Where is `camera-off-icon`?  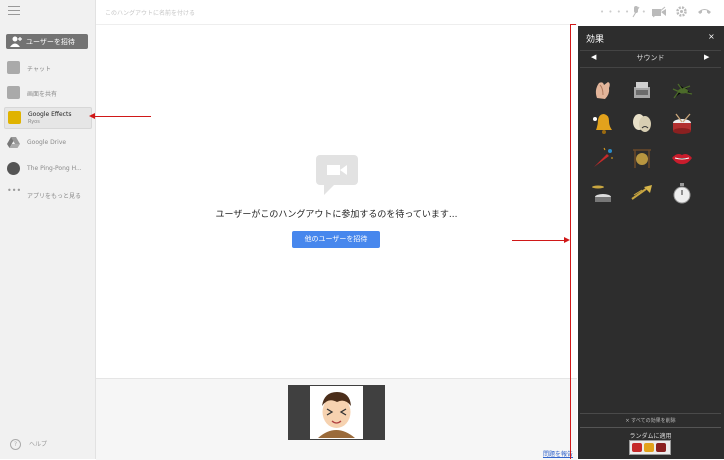
camera-off-icon is located at coordinates (659, 12).